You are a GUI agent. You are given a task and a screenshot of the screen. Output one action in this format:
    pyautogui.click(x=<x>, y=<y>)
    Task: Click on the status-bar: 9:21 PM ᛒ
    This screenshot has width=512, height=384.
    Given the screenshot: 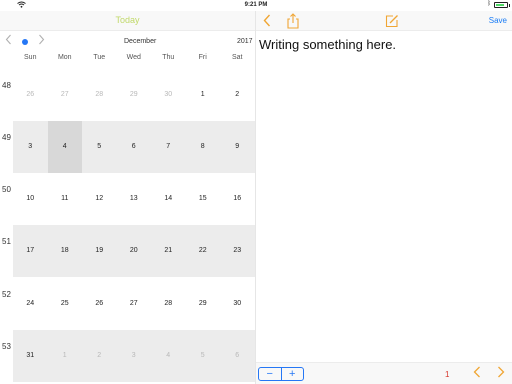 What is the action you would take?
    pyautogui.click(x=256, y=5)
    